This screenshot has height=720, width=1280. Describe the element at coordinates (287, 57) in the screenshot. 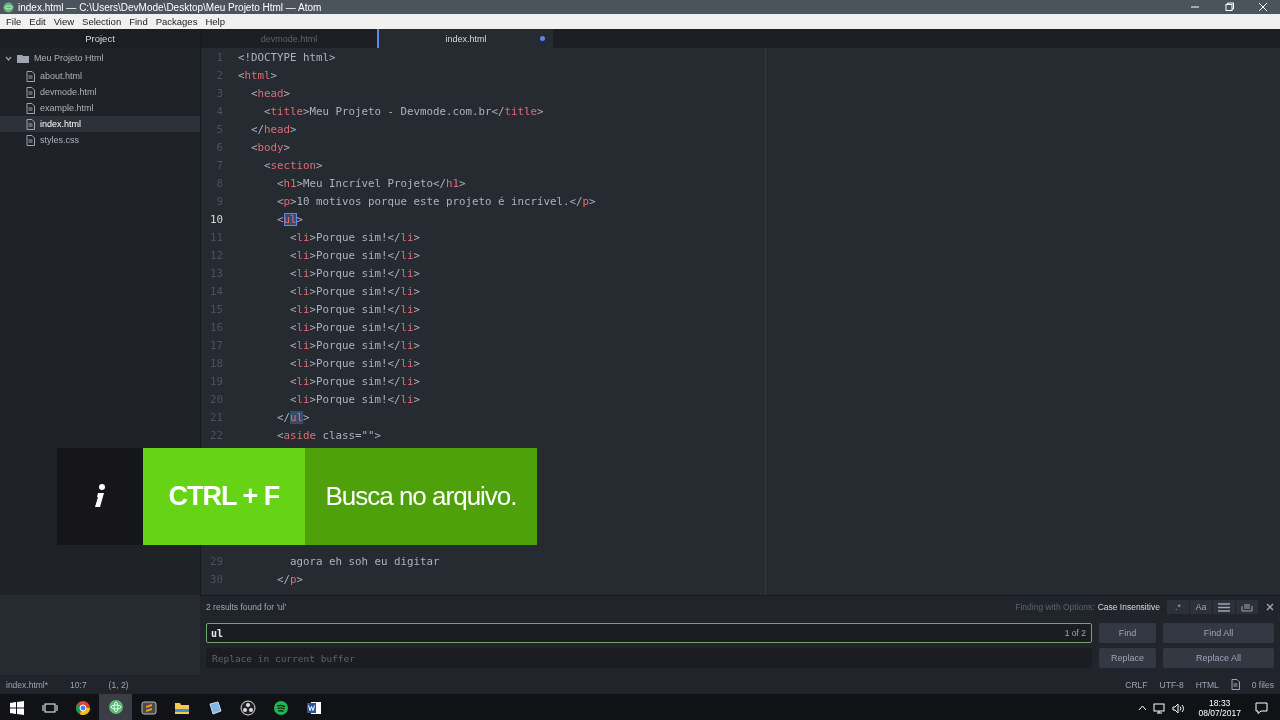

I see `code-line: <!DOCTYPE html>` at that location.